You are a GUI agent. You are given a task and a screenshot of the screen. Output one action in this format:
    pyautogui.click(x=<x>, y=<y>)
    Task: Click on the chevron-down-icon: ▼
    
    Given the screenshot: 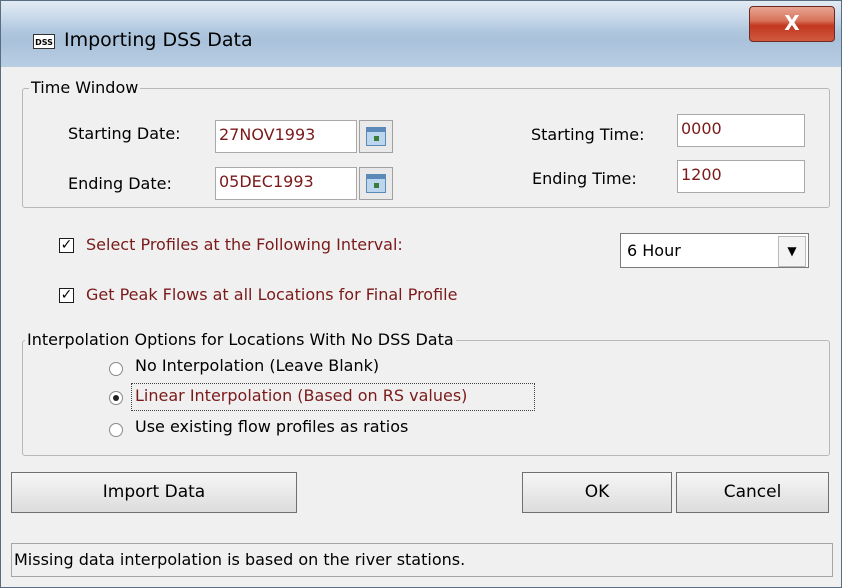 What is the action you would take?
    pyautogui.click(x=792, y=251)
    